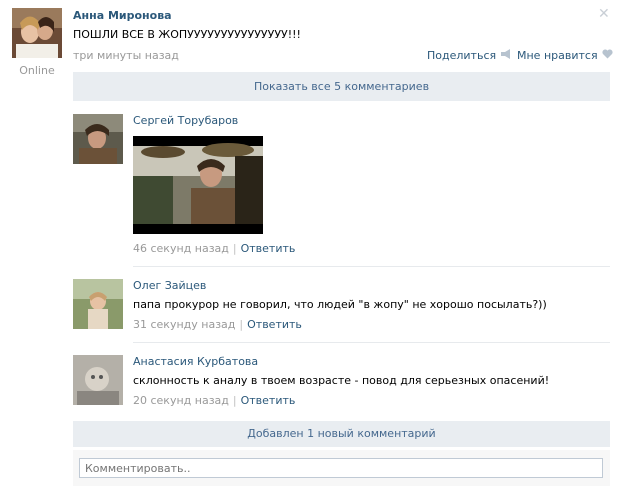 This screenshot has width=624, height=492. Describe the element at coordinates (37, 33) in the screenshot. I see `author-avatar` at that location.